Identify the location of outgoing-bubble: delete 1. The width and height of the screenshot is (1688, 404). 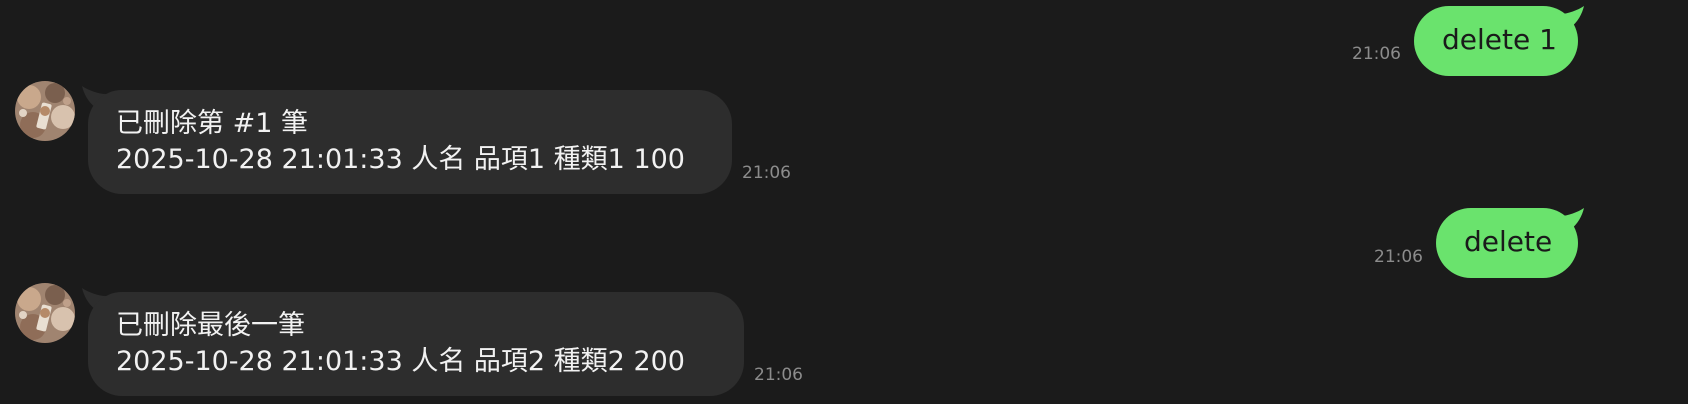
(1496, 41).